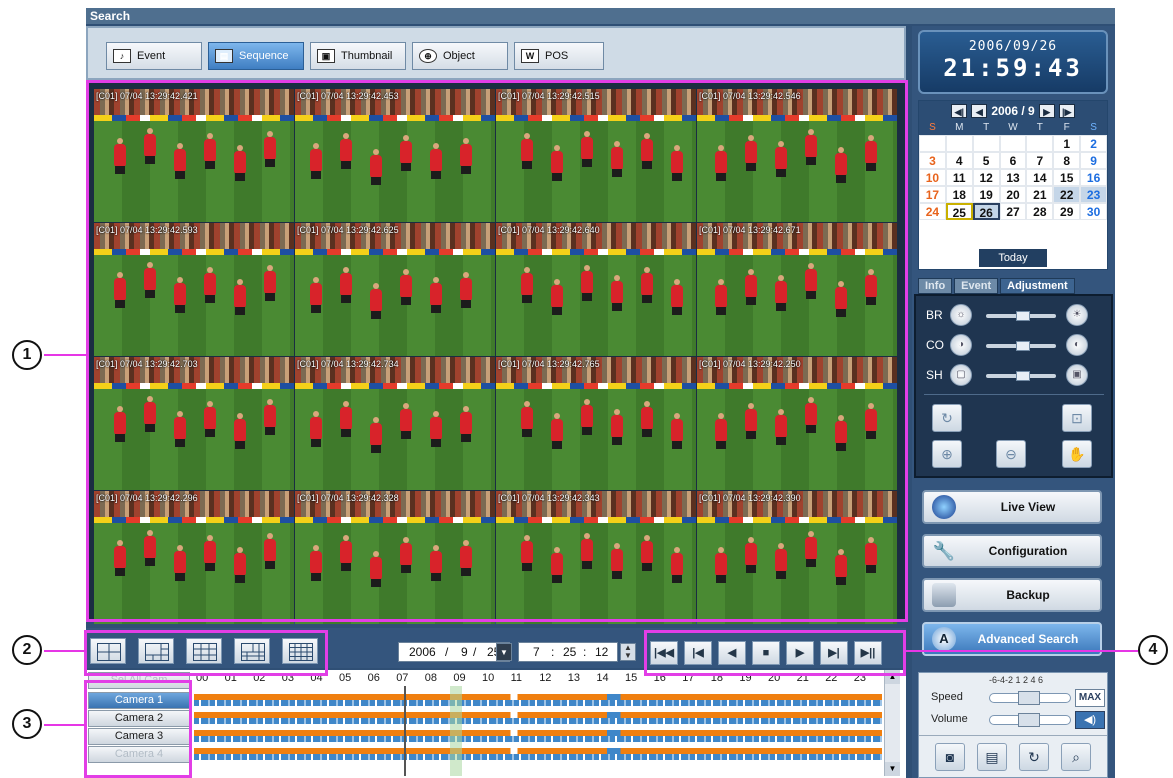 The height and width of the screenshot is (778, 1173). What do you see at coordinates (1076, 757) in the screenshot?
I see `search-zoom-icon: ⌕` at bounding box center [1076, 757].